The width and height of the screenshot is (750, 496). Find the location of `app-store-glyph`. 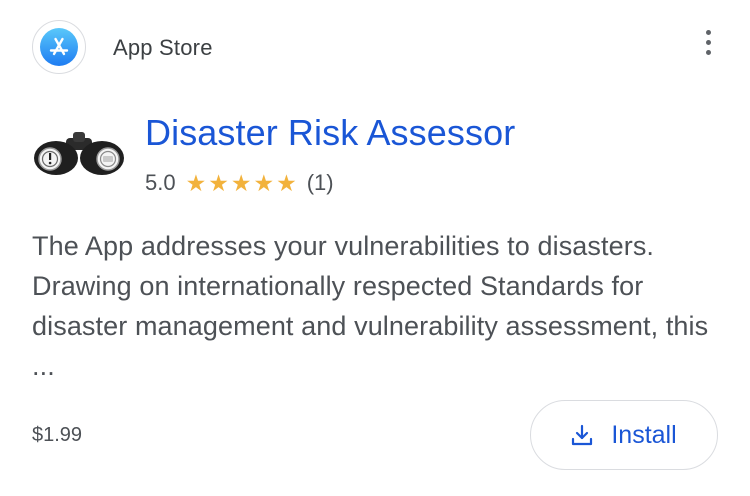

app-store-glyph is located at coordinates (59, 46).